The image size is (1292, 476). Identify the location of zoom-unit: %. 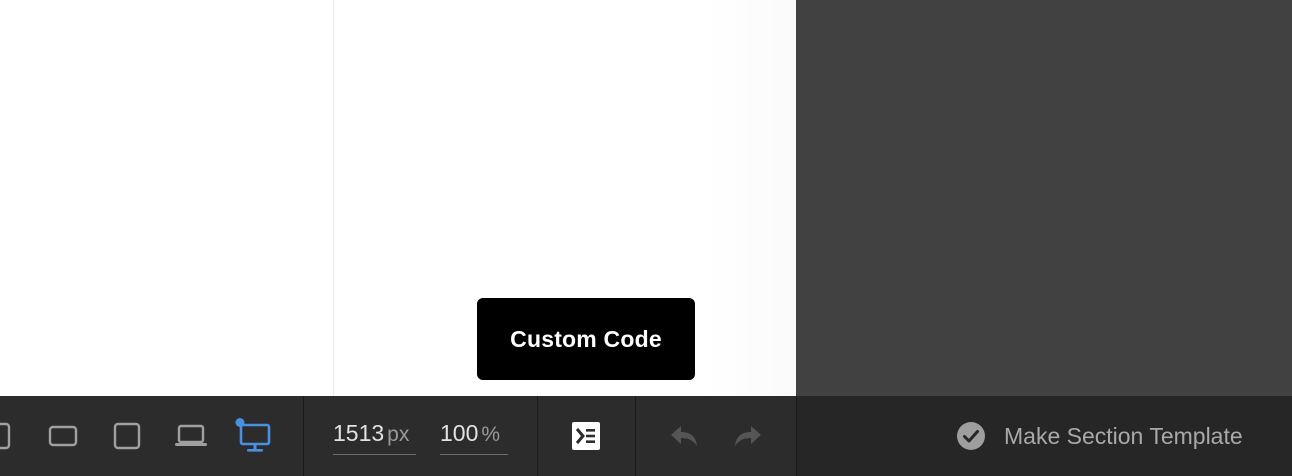
(491, 434).